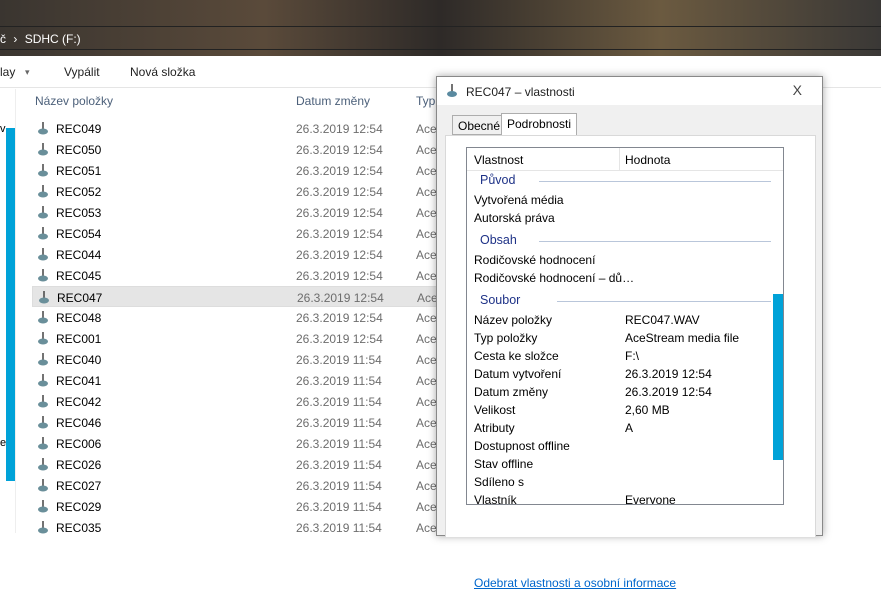 The width and height of the screenshot is (881, 590). What do you see at coordinates (82, 72) in the screenshot?
I see `burn-button: Vypálit` at bounding box center [82, 72].